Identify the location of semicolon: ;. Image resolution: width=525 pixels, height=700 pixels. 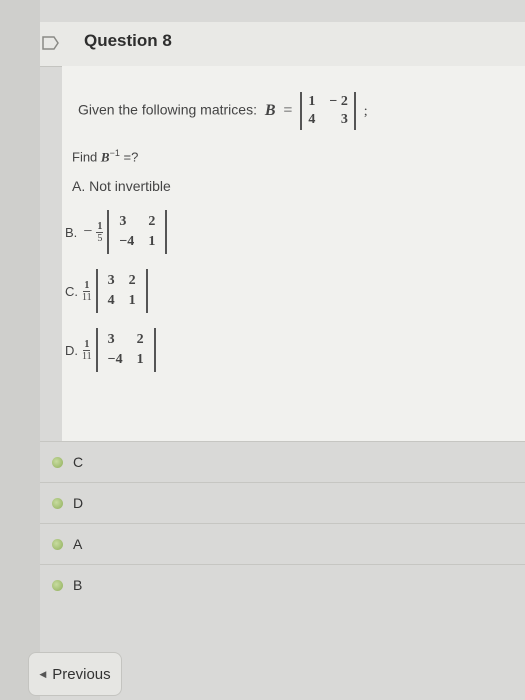
(365, 111).